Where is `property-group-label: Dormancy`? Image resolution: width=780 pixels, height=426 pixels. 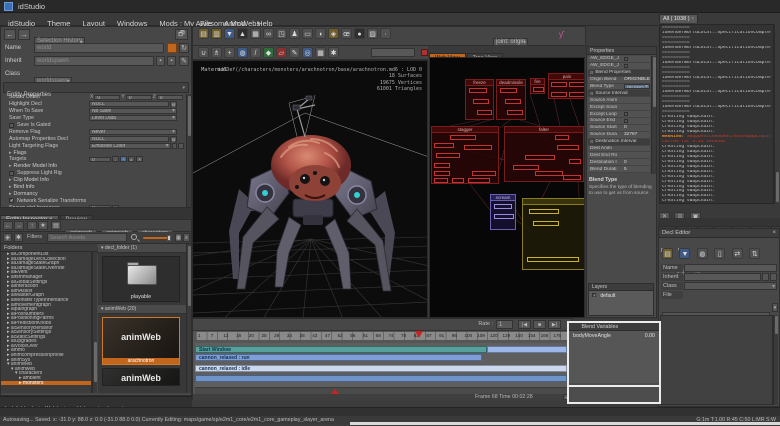
property-group-label: Dormancy is located at coordinates (26, 194).